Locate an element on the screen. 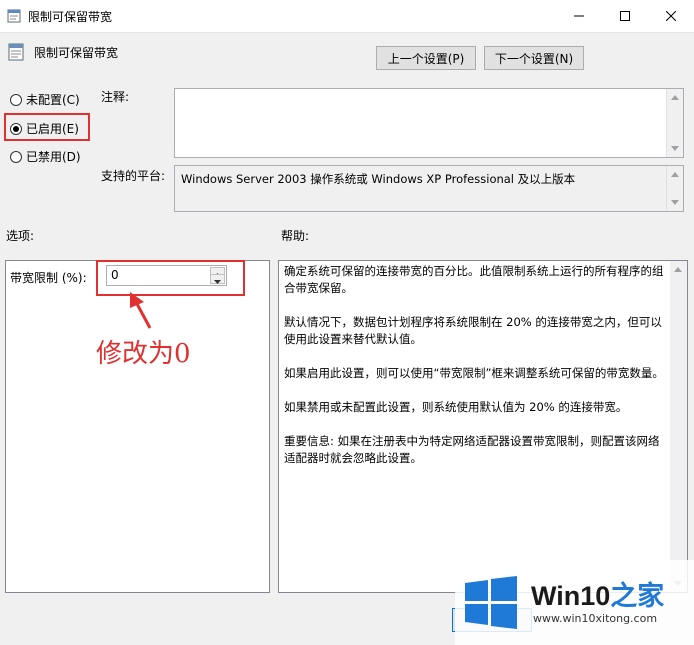 This screenshot has width=694, height=645. watermark-brand: Win10 is located at coordinates (571, 596).